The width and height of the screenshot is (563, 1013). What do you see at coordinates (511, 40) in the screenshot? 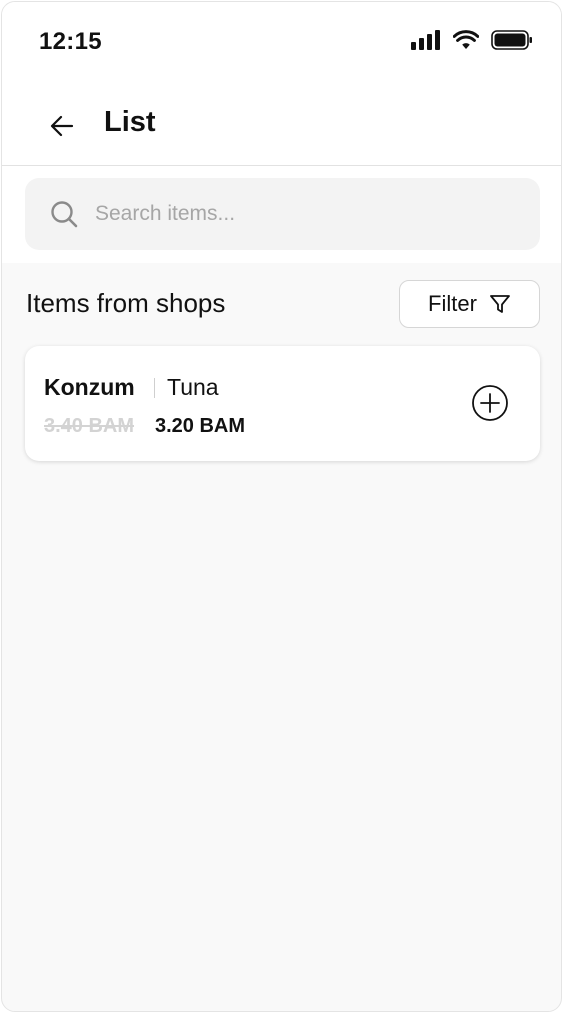
I see `battery-icon` at bounding box center [511, 40].